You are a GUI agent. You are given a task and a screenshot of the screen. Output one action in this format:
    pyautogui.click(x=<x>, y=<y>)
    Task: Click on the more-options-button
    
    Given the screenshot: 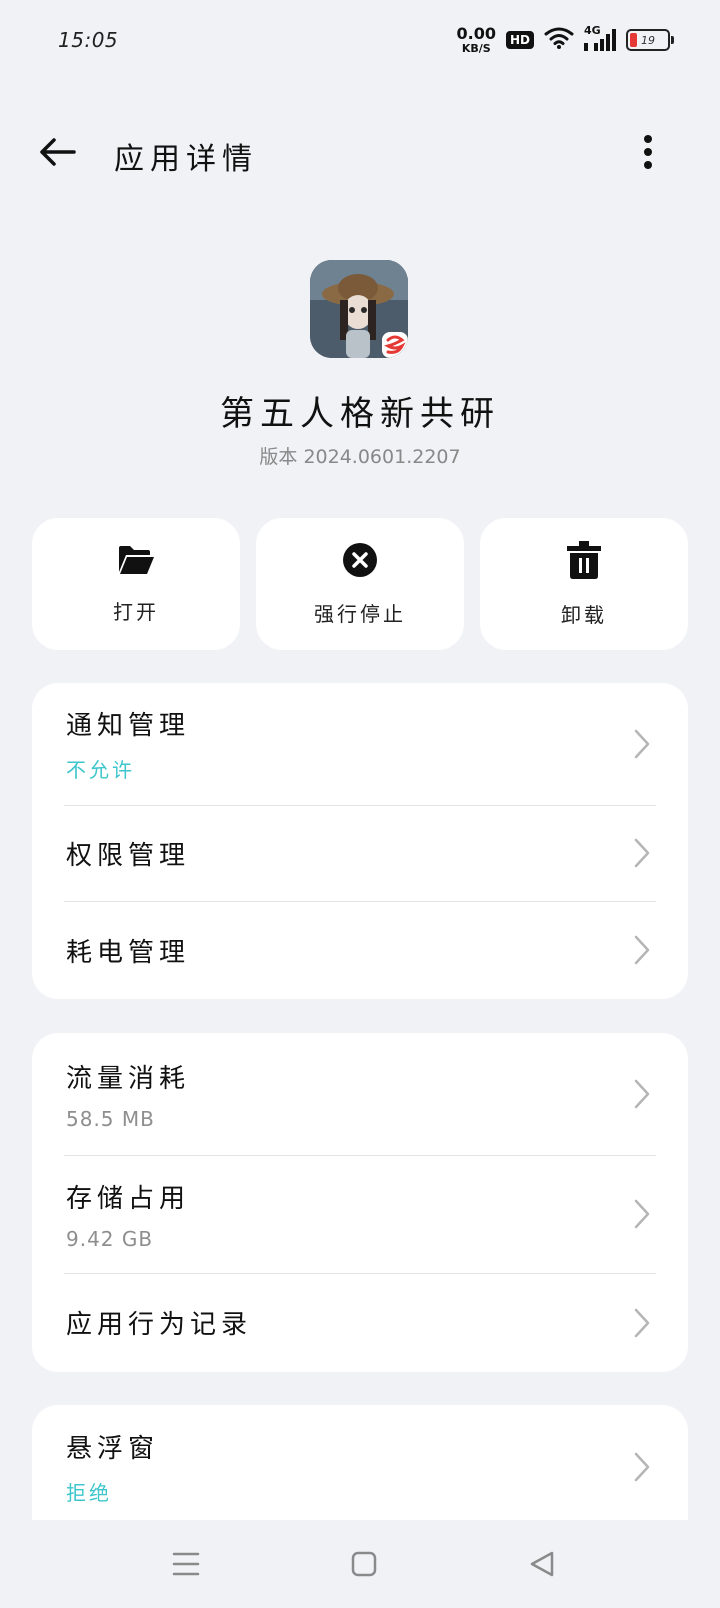 What is the action you would take?
    pyautogui.click(x=648, y=154)
    